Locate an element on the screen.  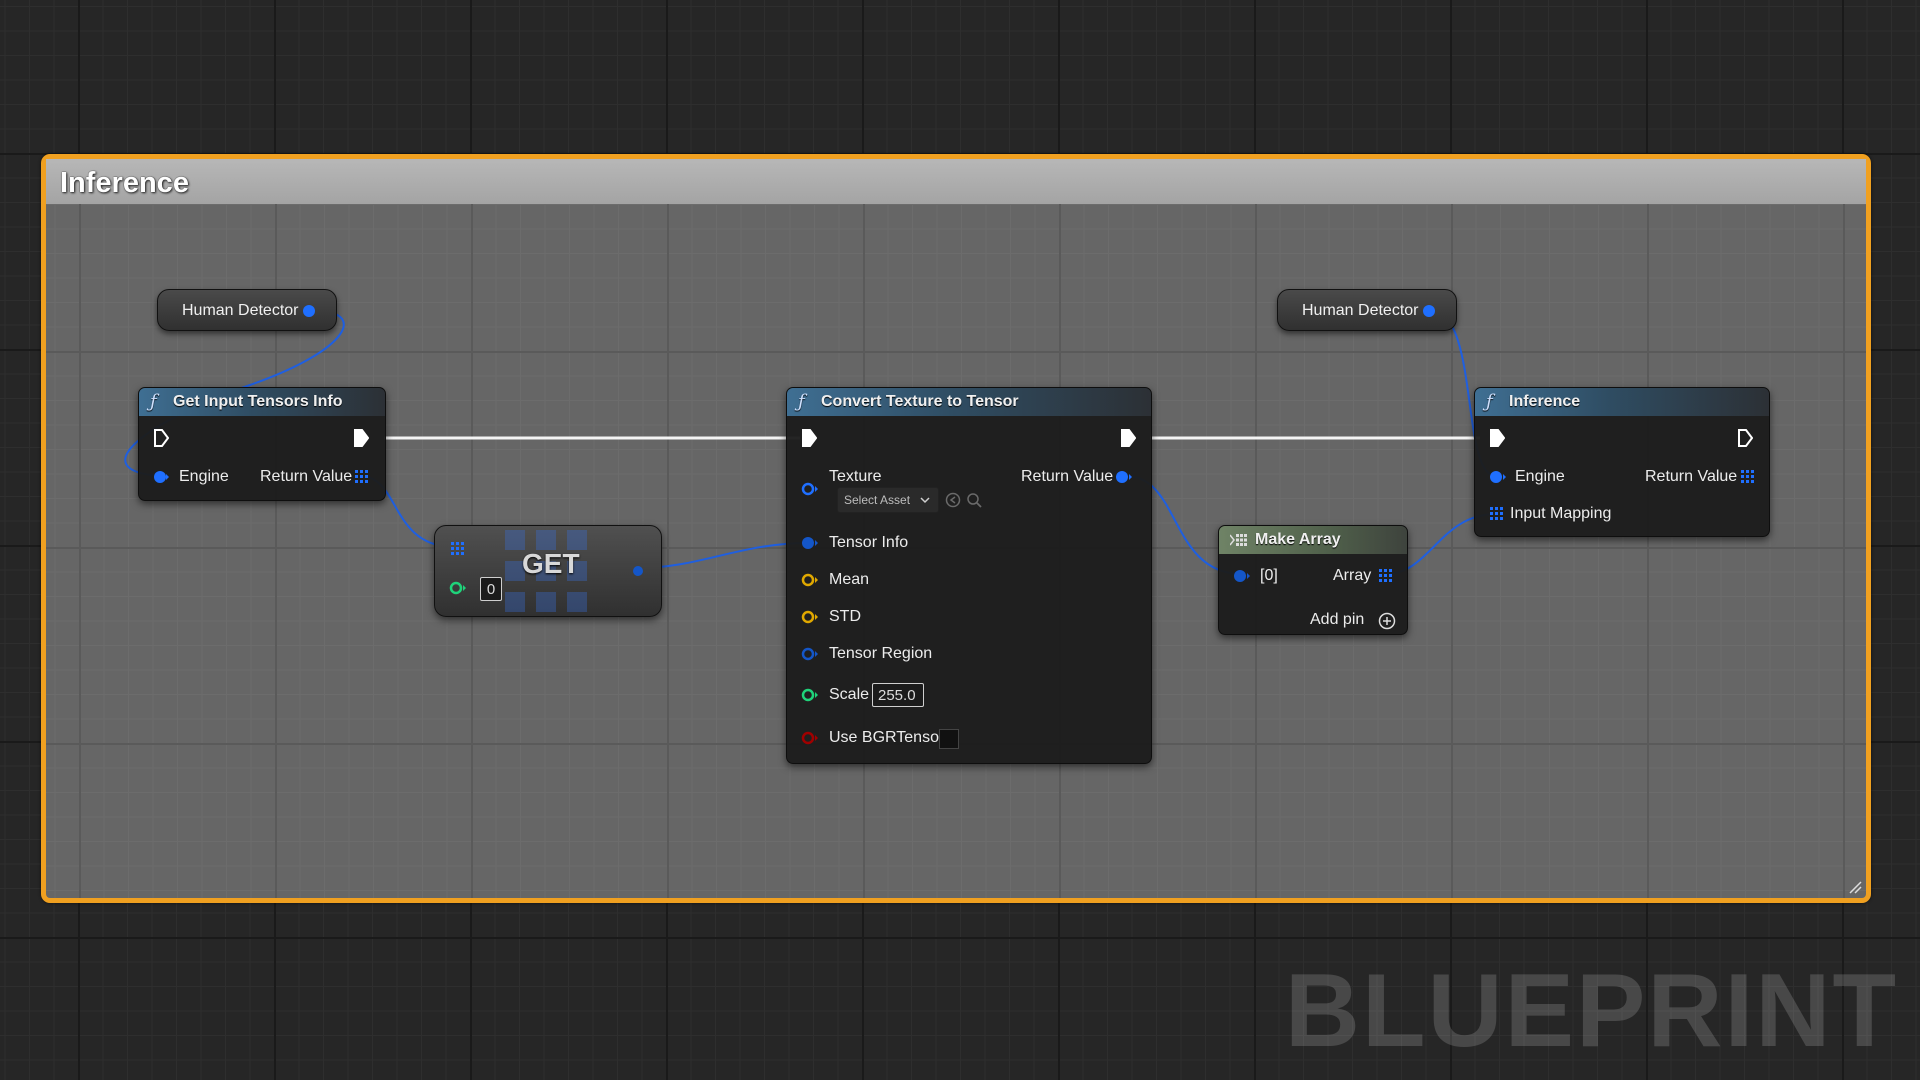
tensor-region-pin-icon is located at coordinates (810, 654).